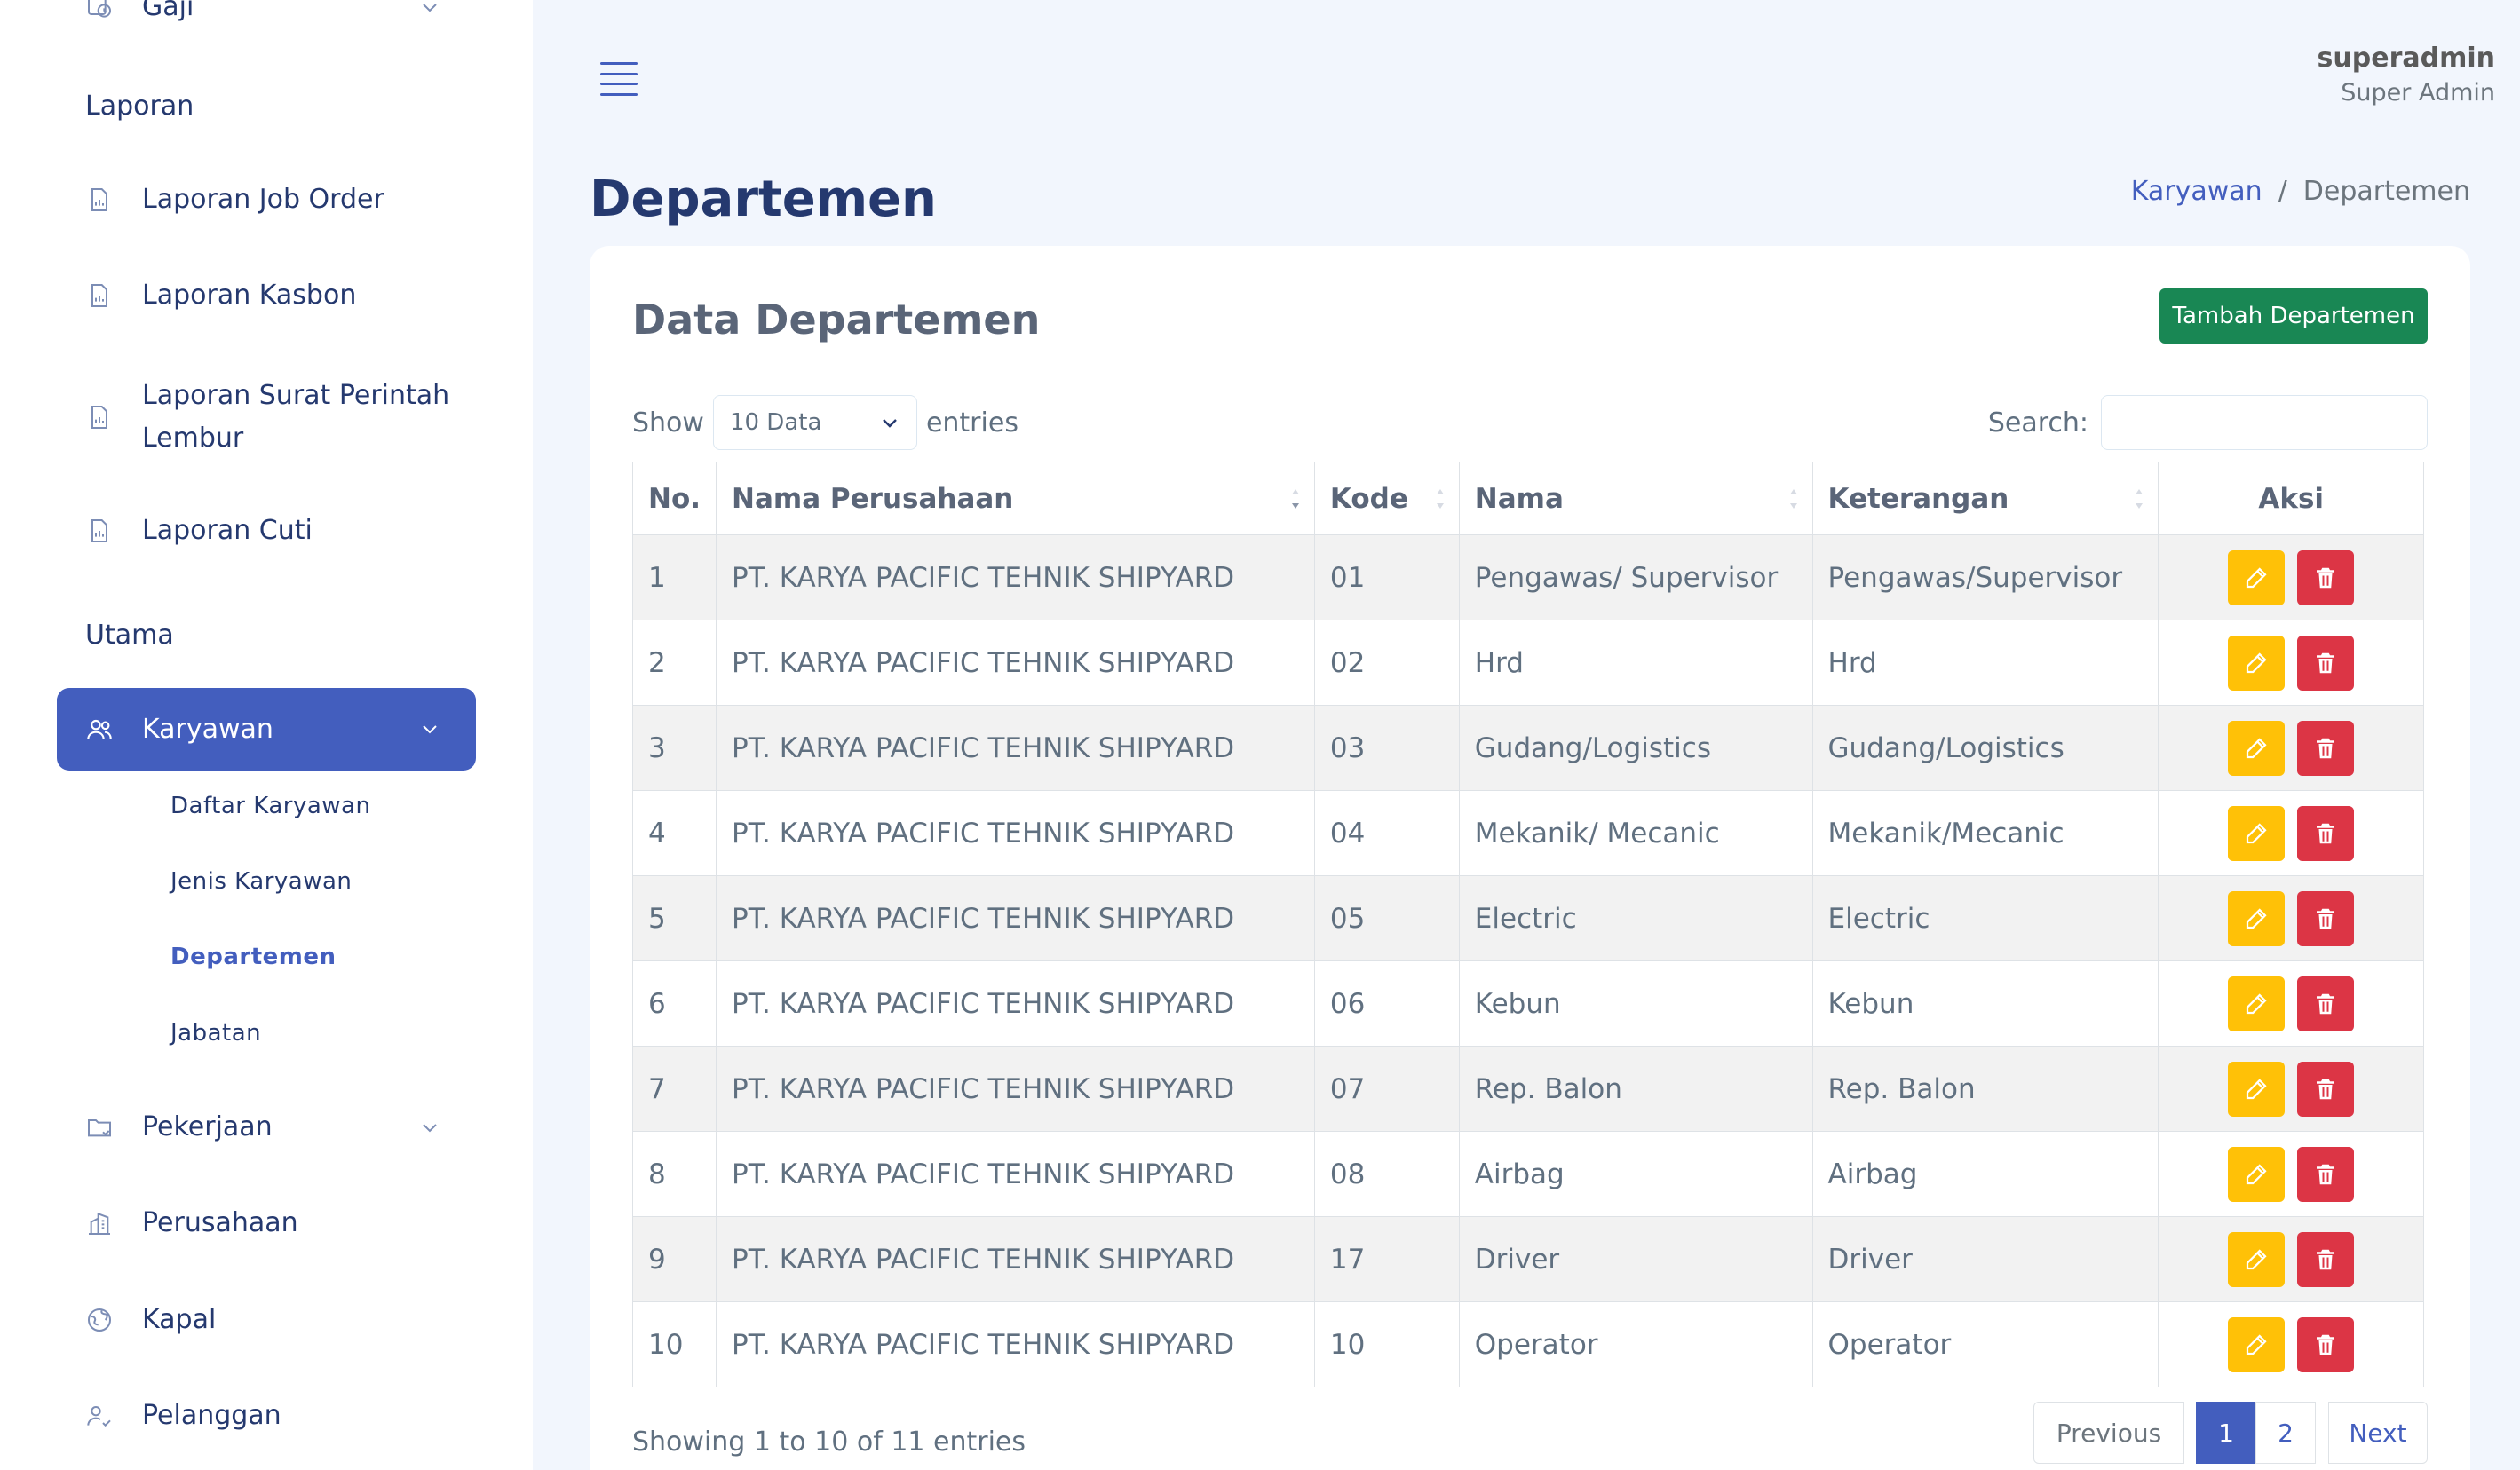  Describe the element at coordinates (263, 199) in the screenshot. I see `sidebar-item-label: Laporan Job Order` at that location.